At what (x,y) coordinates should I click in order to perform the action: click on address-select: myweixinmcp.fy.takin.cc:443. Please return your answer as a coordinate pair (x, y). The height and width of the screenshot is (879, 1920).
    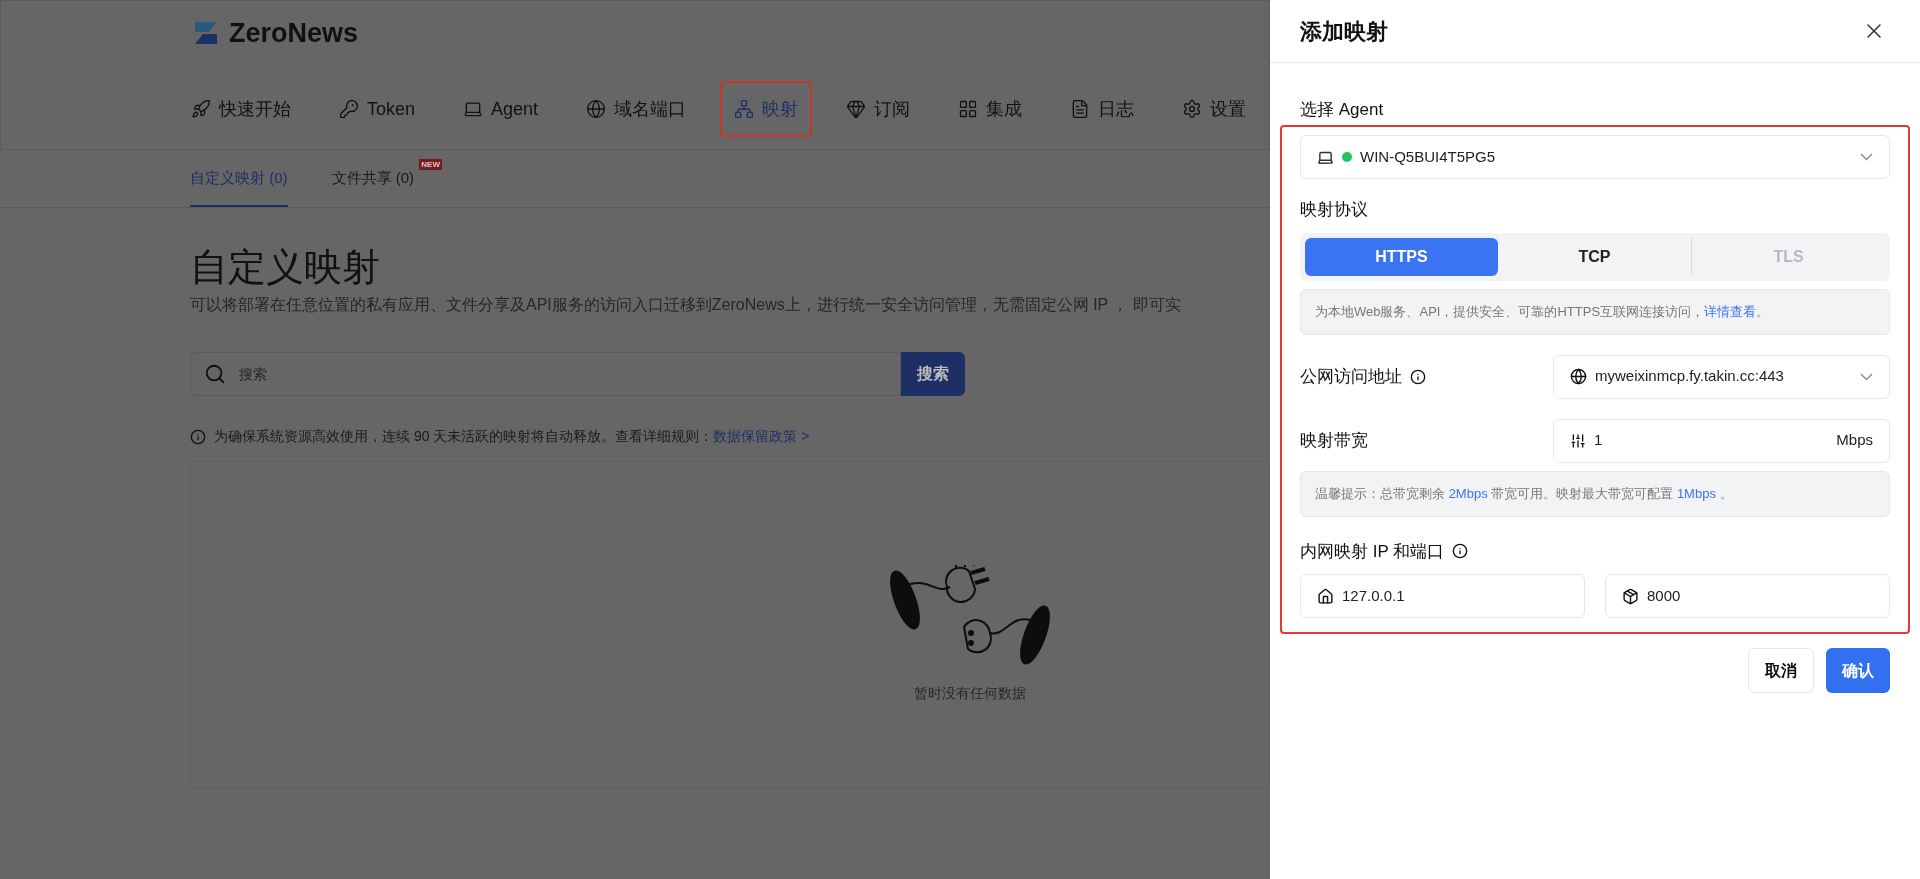
    Looking at the image, I should click on (1721, 376).